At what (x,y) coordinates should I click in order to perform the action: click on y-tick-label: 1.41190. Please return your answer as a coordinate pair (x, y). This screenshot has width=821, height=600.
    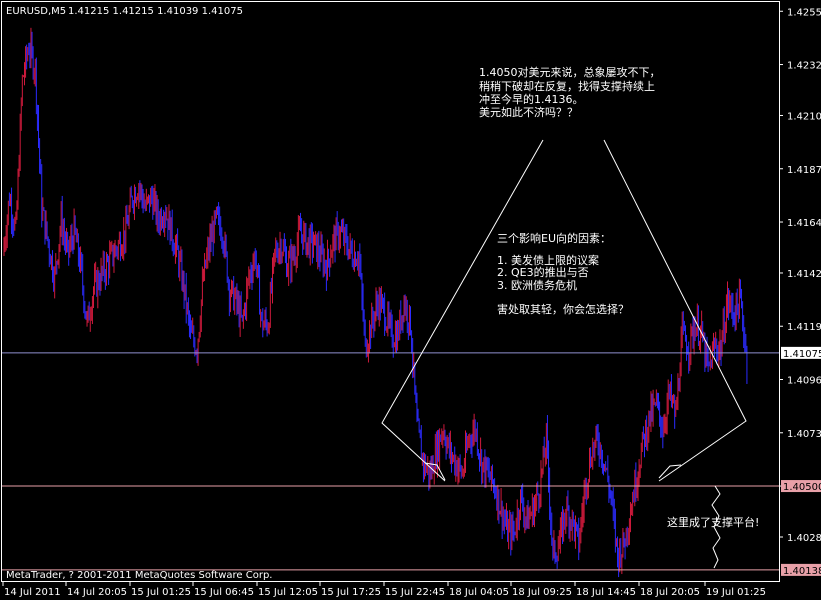
    Looking at the image, I should click on (804, 327).